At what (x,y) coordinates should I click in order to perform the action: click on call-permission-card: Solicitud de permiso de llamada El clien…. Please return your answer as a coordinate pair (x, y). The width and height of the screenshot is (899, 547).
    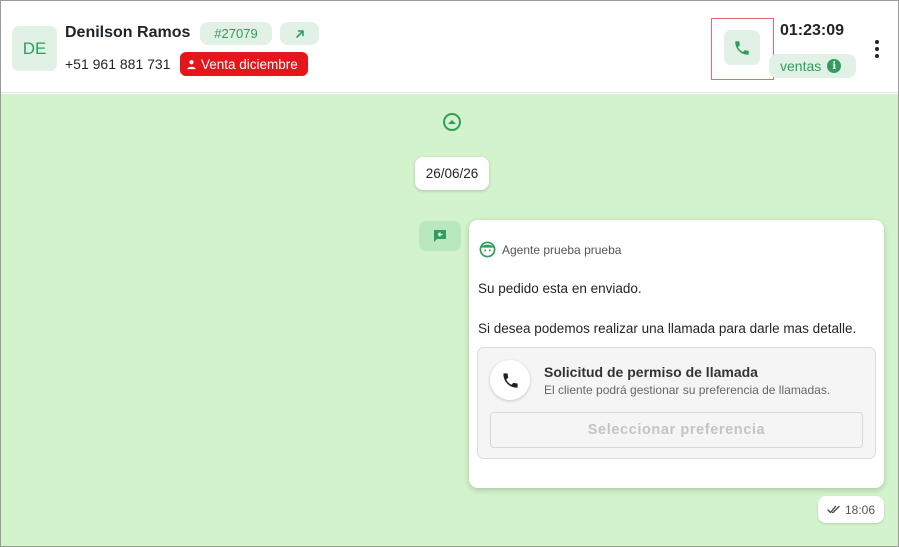
    Looking at the image, I should click on (676, 403).